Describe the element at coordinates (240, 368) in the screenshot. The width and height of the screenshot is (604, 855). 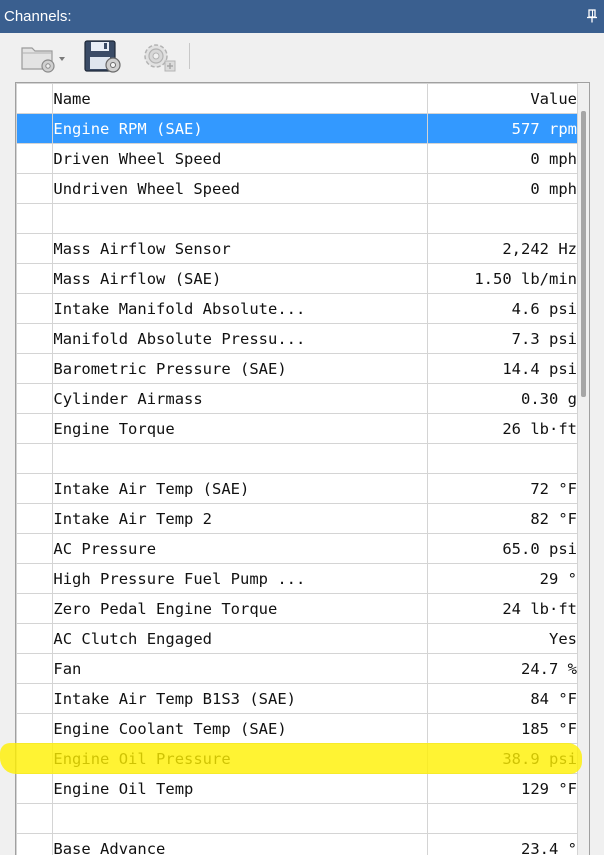
I see `channel-name: Barometric Pressure (SAE)` at that location.